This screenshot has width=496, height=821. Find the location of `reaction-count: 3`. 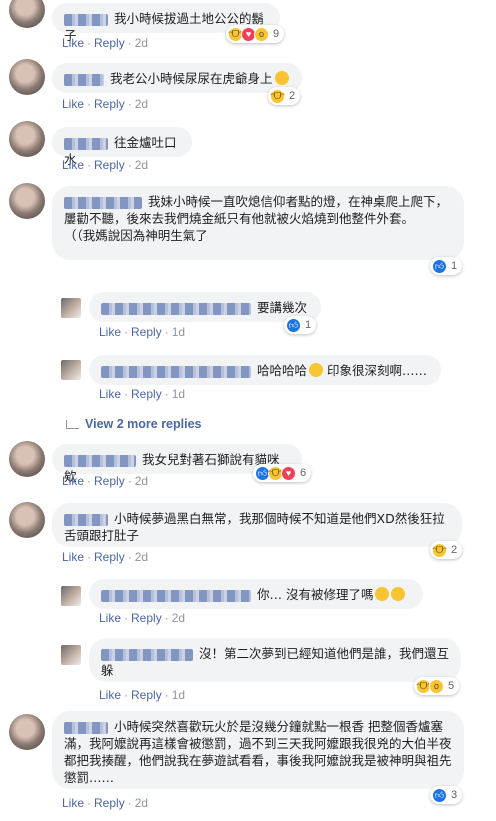

reaction-count: 3 is located at coordinates (454, 795).